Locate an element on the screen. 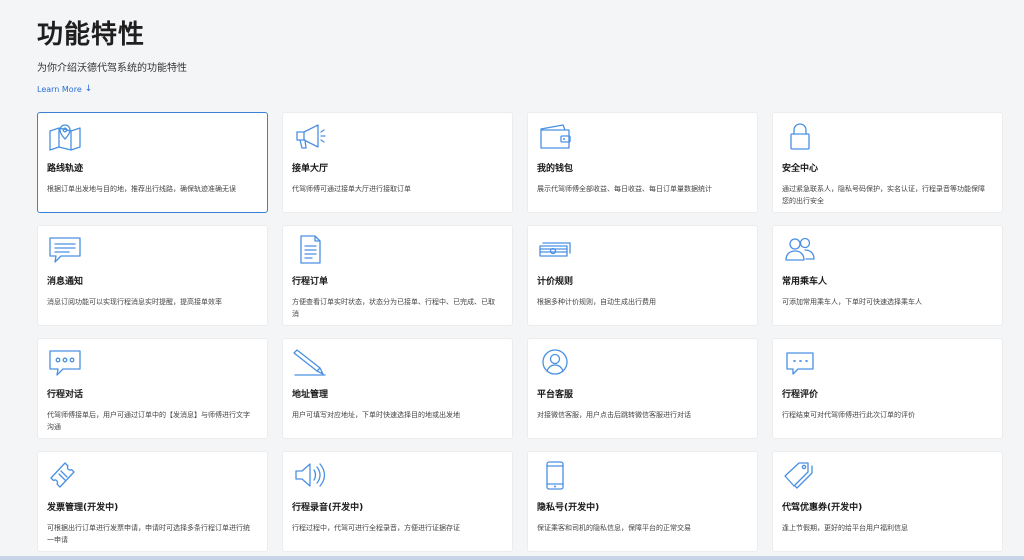 This screenshot has width=1024, height=560. ticket-icon is located at coordinates (65, 475).